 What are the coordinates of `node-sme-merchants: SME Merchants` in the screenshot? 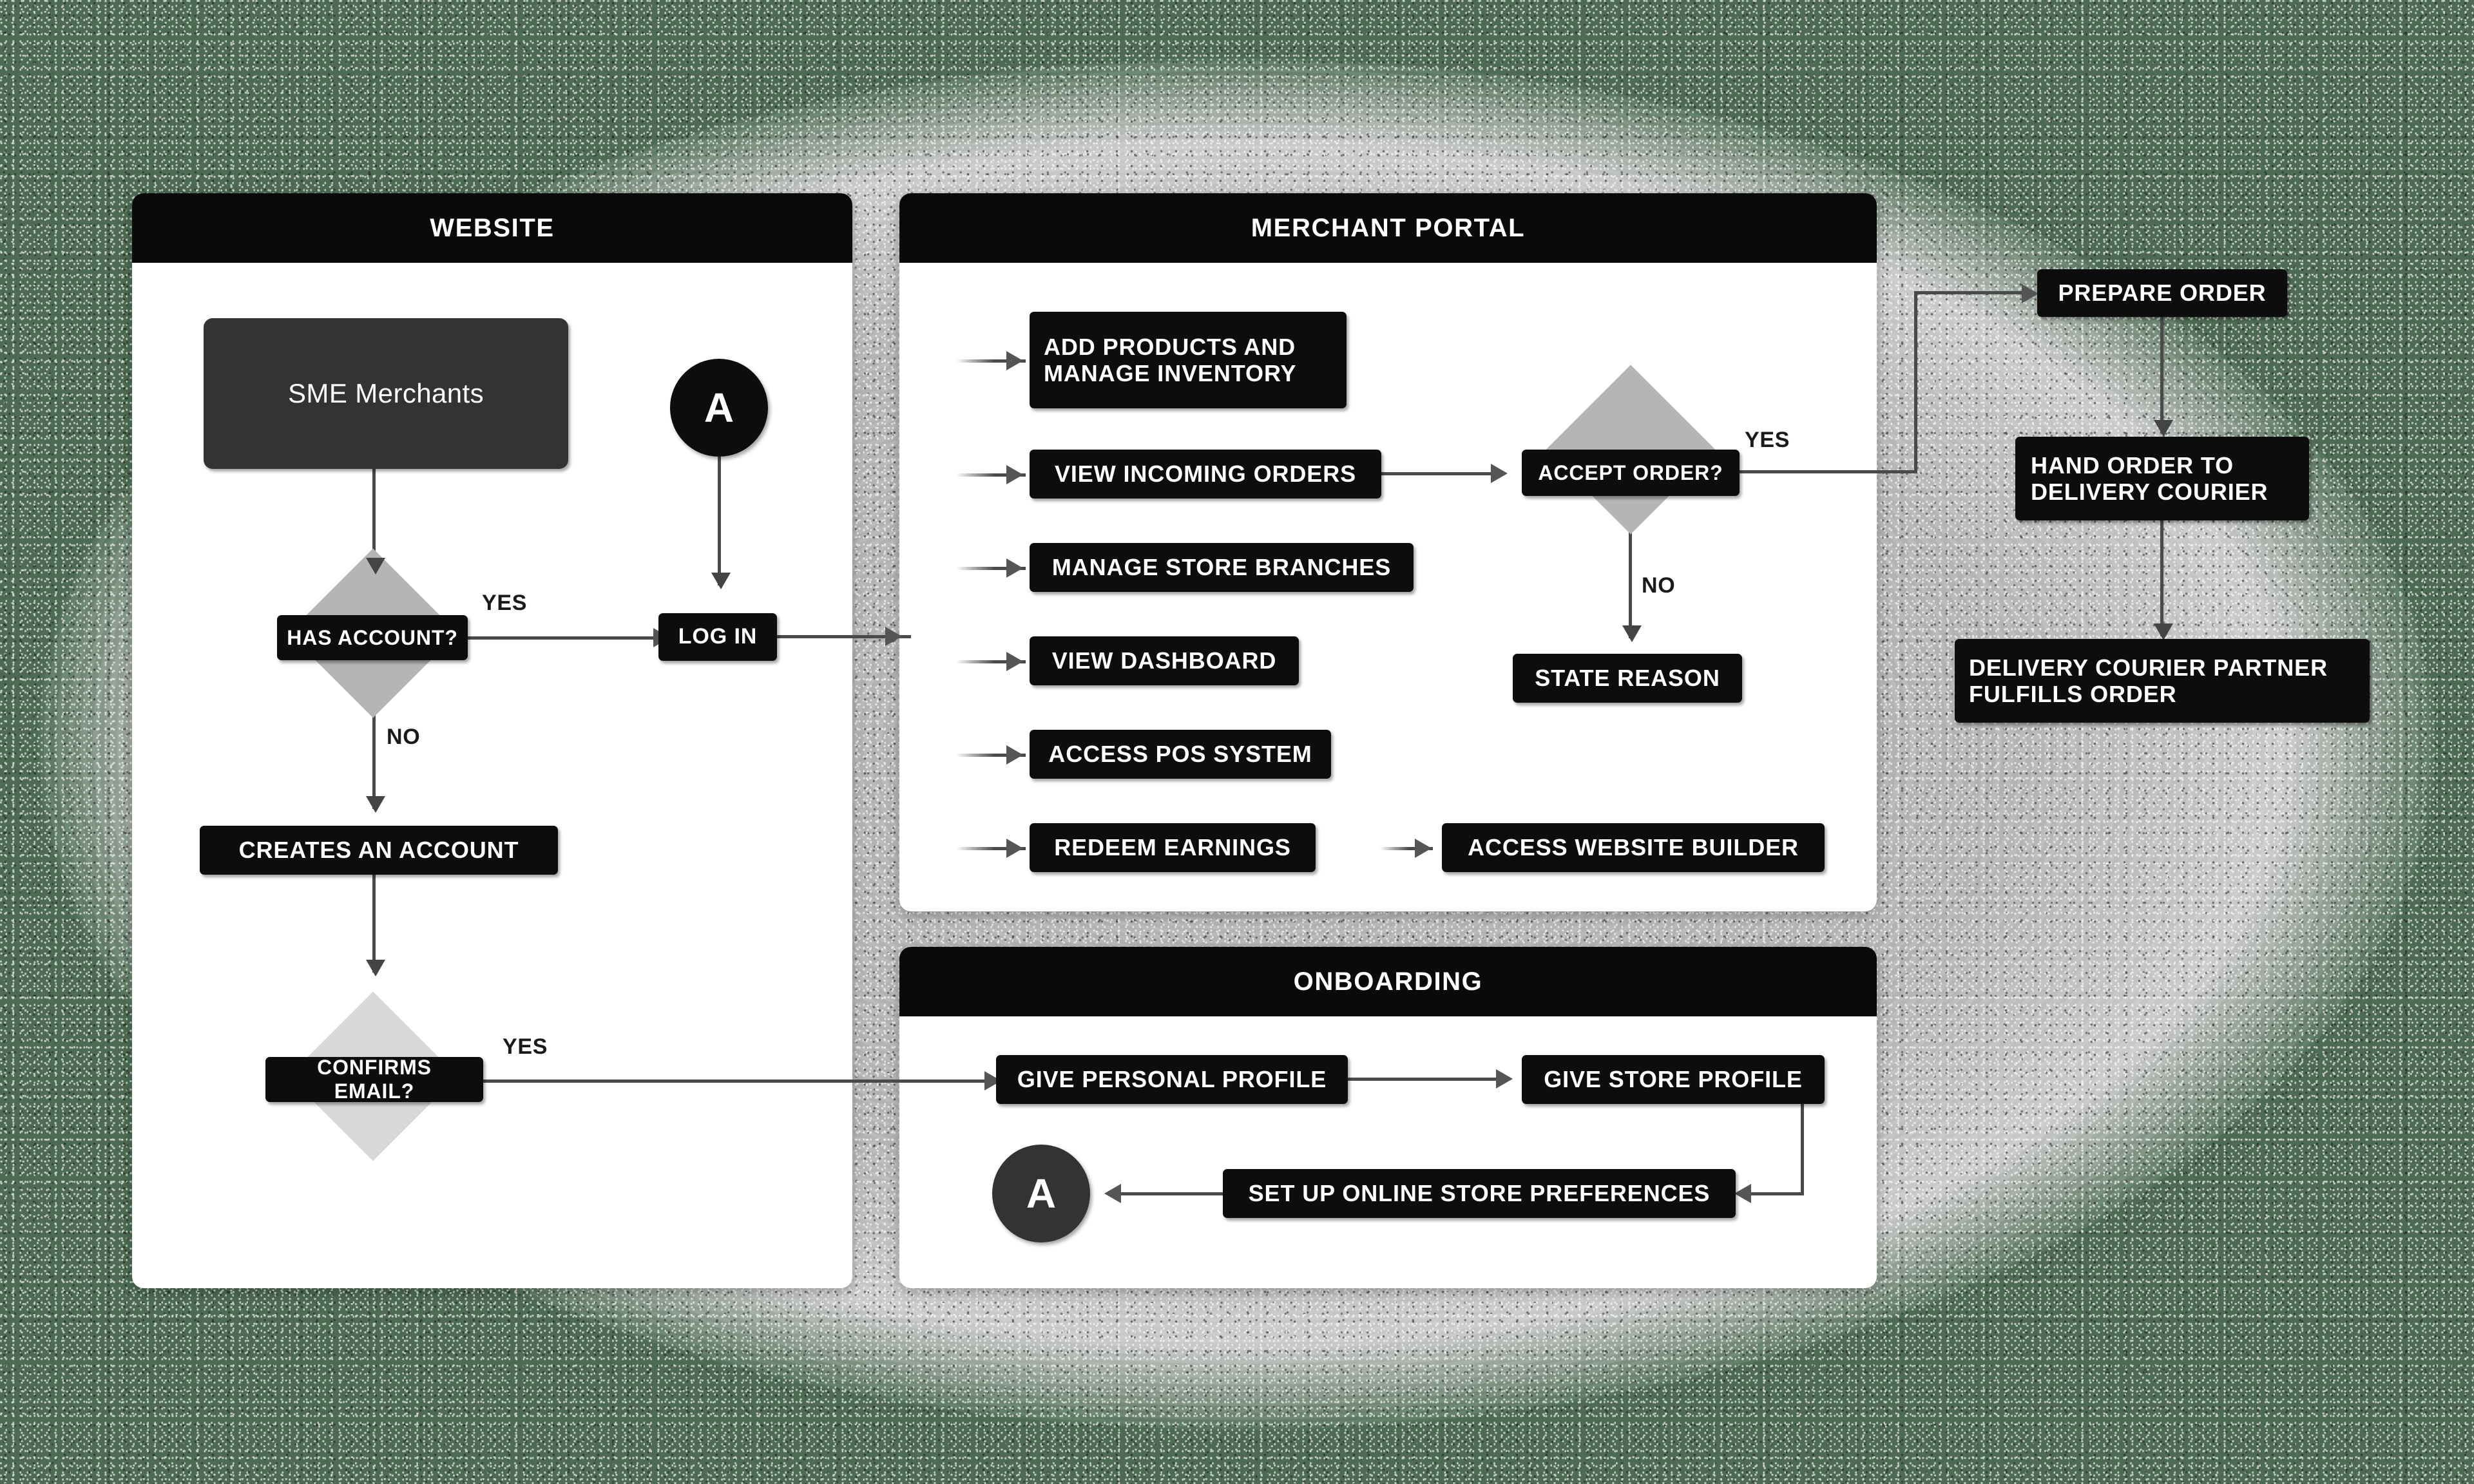 It's located at (386, 393).